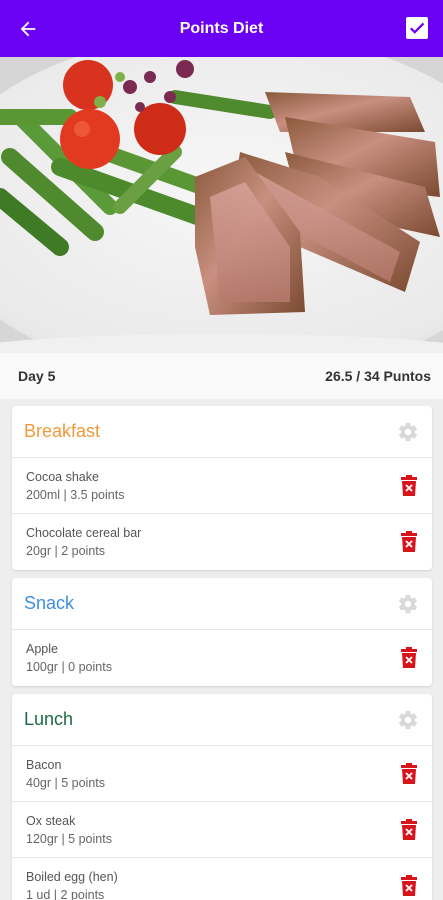 The width and height of the screenshot is (443, 900). What do you see at coordinates (84, 533) in the screenshot?
I see `food-name: Chocolate cereal bar` at bounding box center [84, 533].